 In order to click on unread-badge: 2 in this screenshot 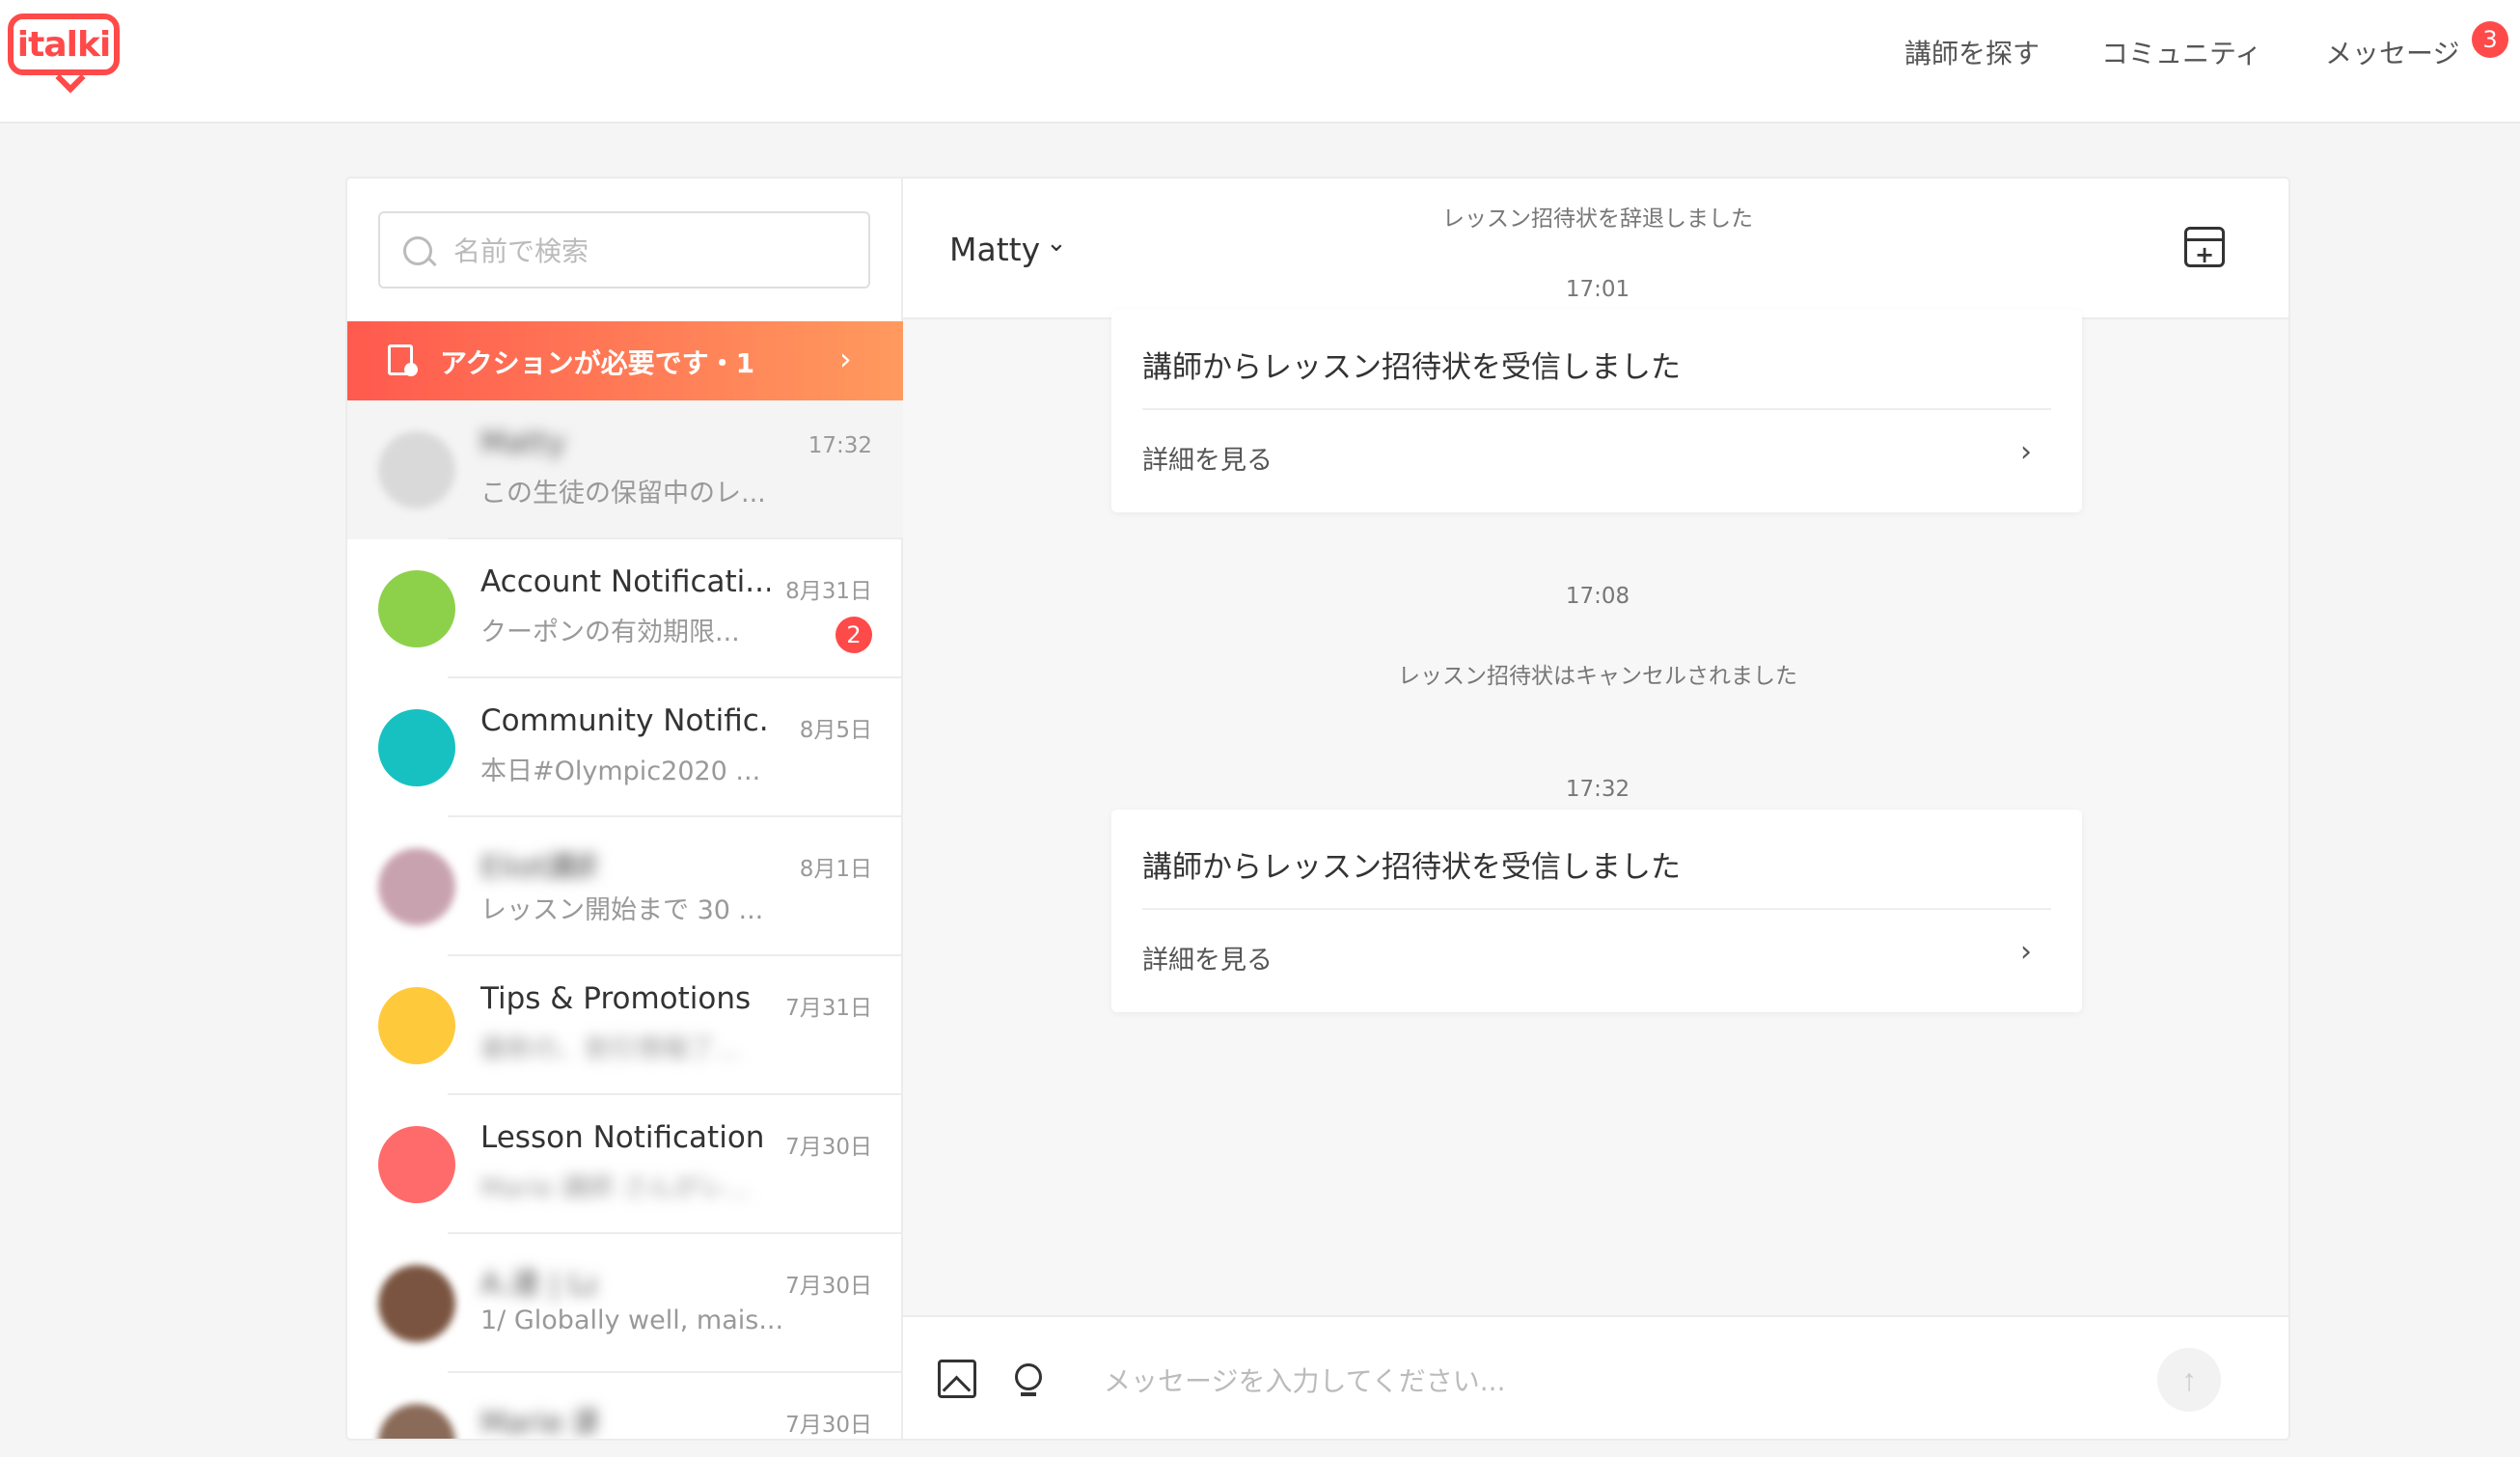, I will do `click(854, 635)`.